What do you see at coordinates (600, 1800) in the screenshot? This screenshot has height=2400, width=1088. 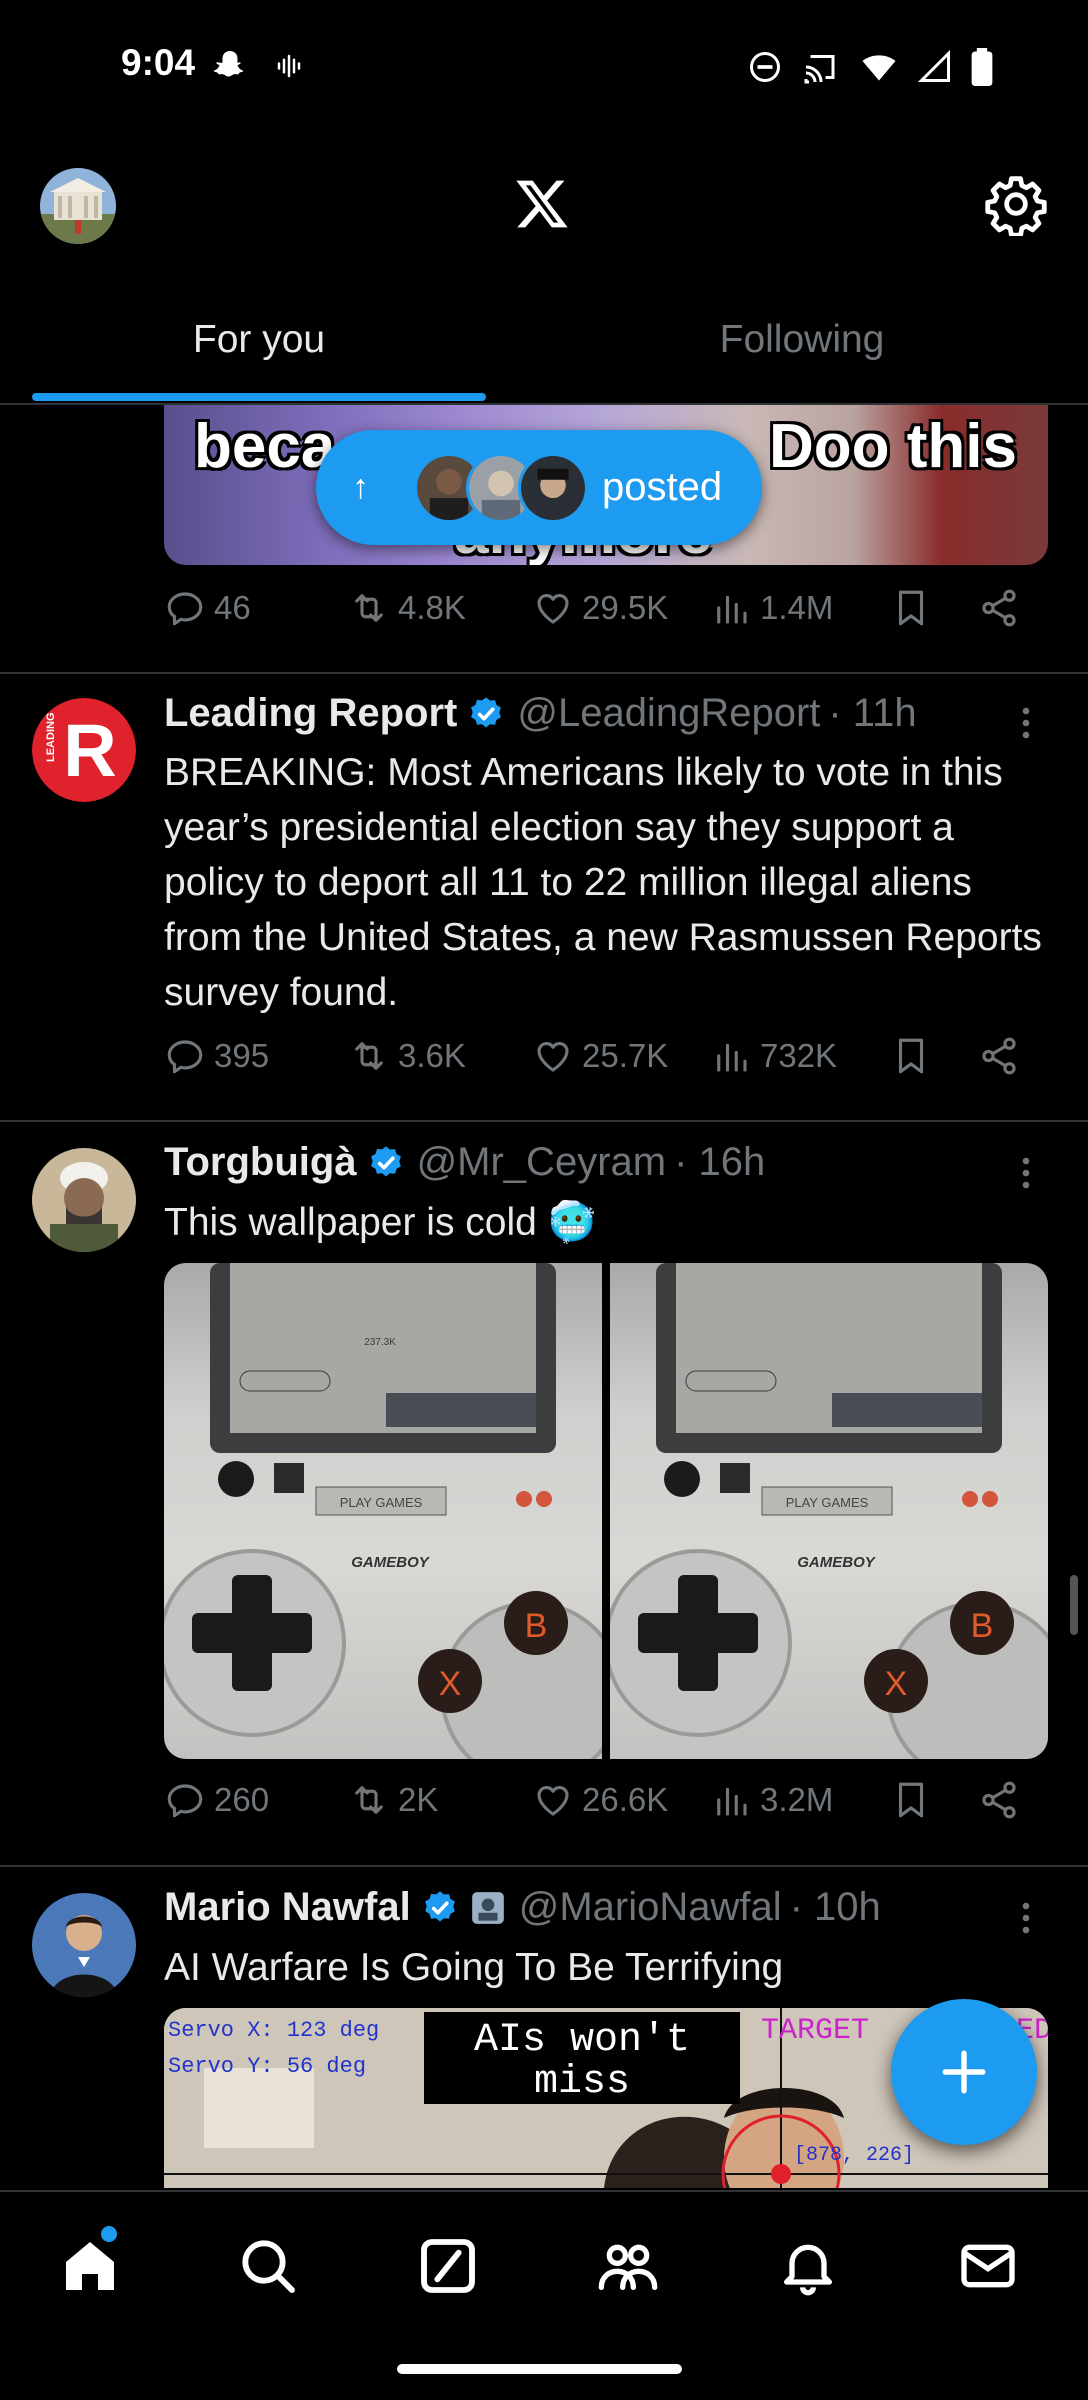 I see `like-button: 26.6K` at bounding box center [600, 1800].